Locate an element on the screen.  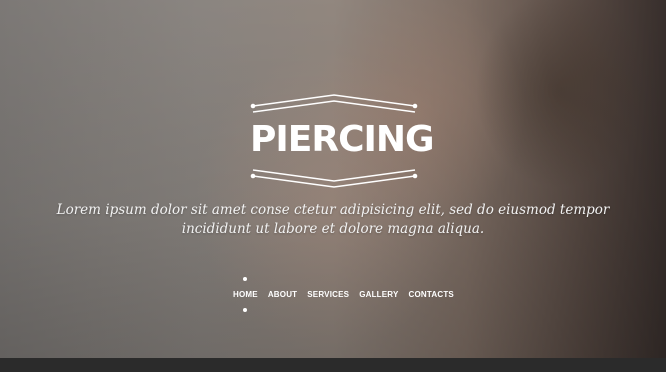
nav-item-label: HOME is located at coordinates (245, 294).